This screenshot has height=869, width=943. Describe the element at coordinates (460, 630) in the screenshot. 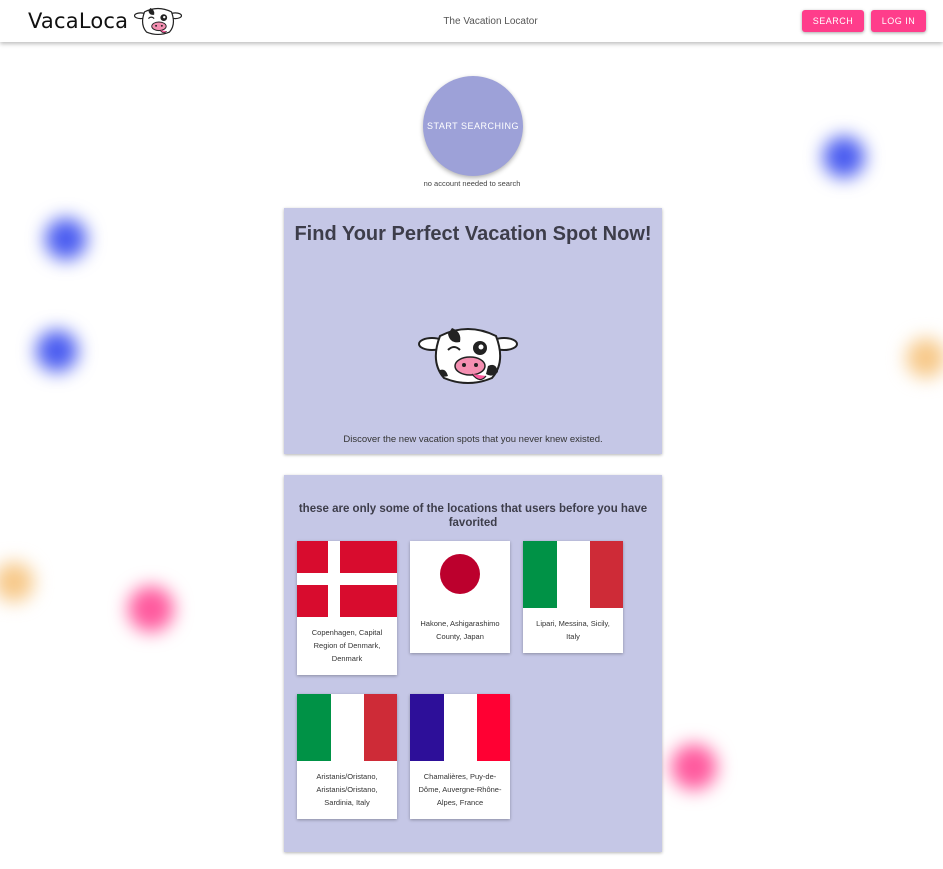

I see `location-label: Hakone, Ashigarashimo County, Japan` at that location.